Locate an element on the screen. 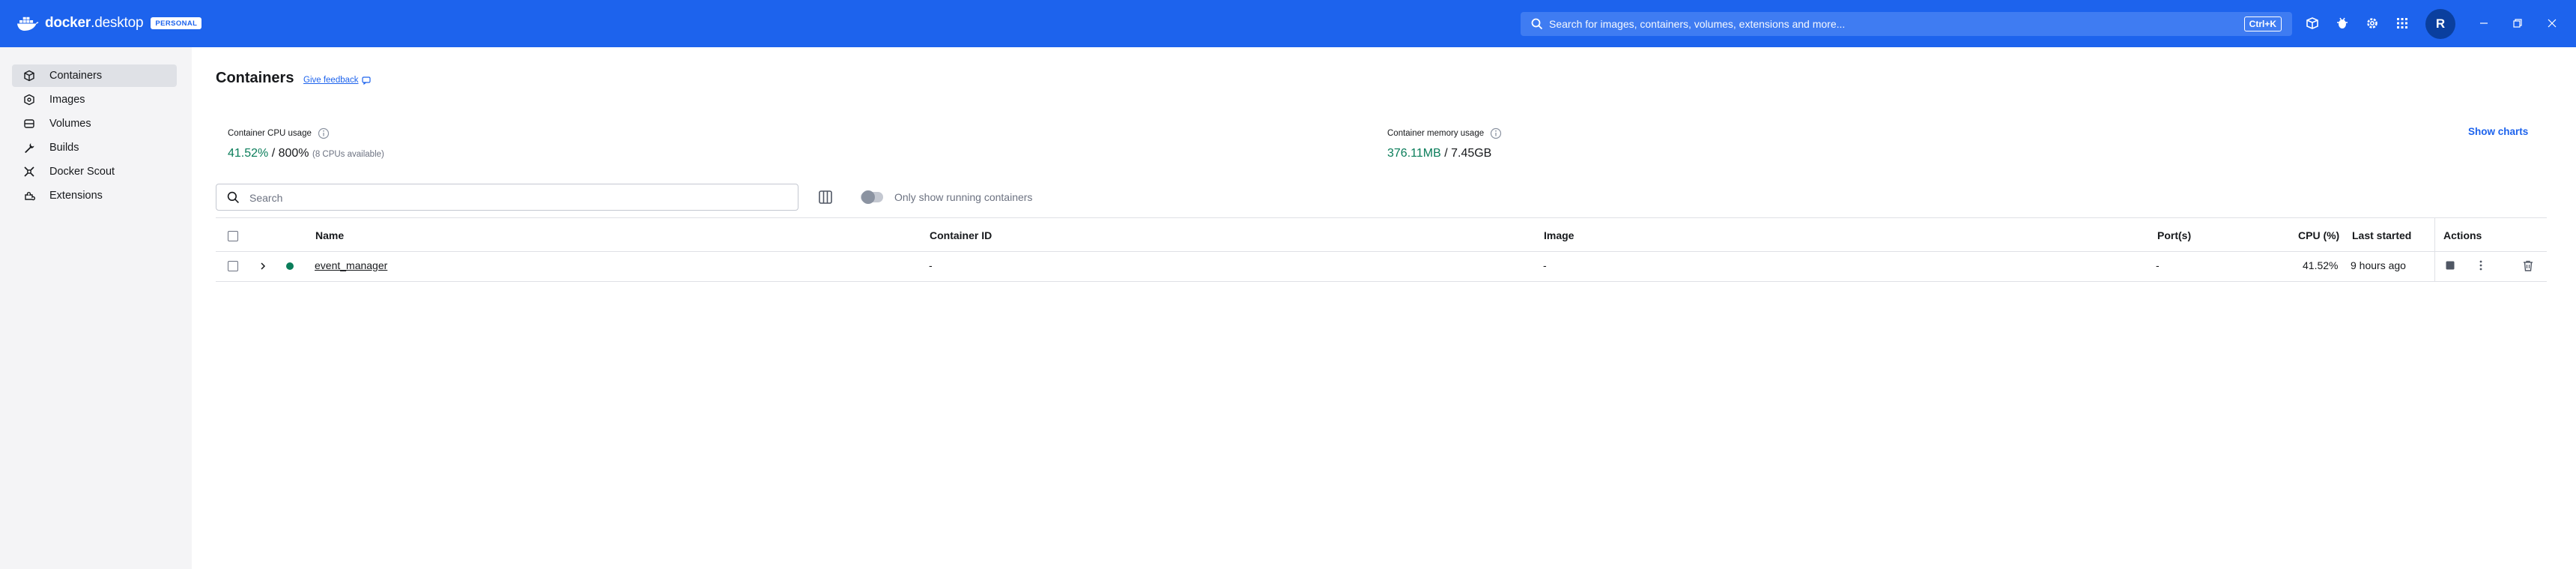  avatar: R is located at coordinates (2440, 24).